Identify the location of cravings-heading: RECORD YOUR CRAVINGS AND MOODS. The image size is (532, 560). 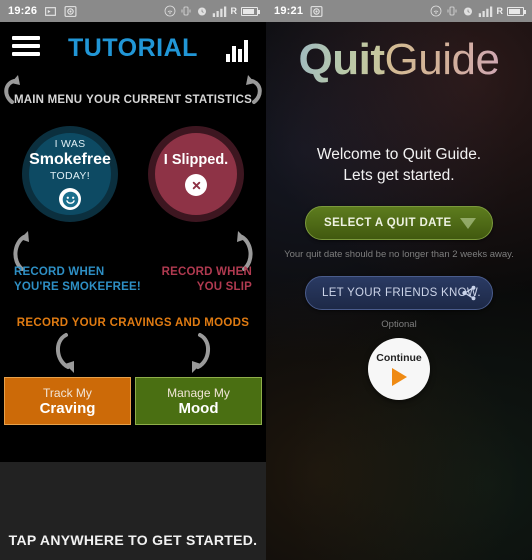
(133, 323).